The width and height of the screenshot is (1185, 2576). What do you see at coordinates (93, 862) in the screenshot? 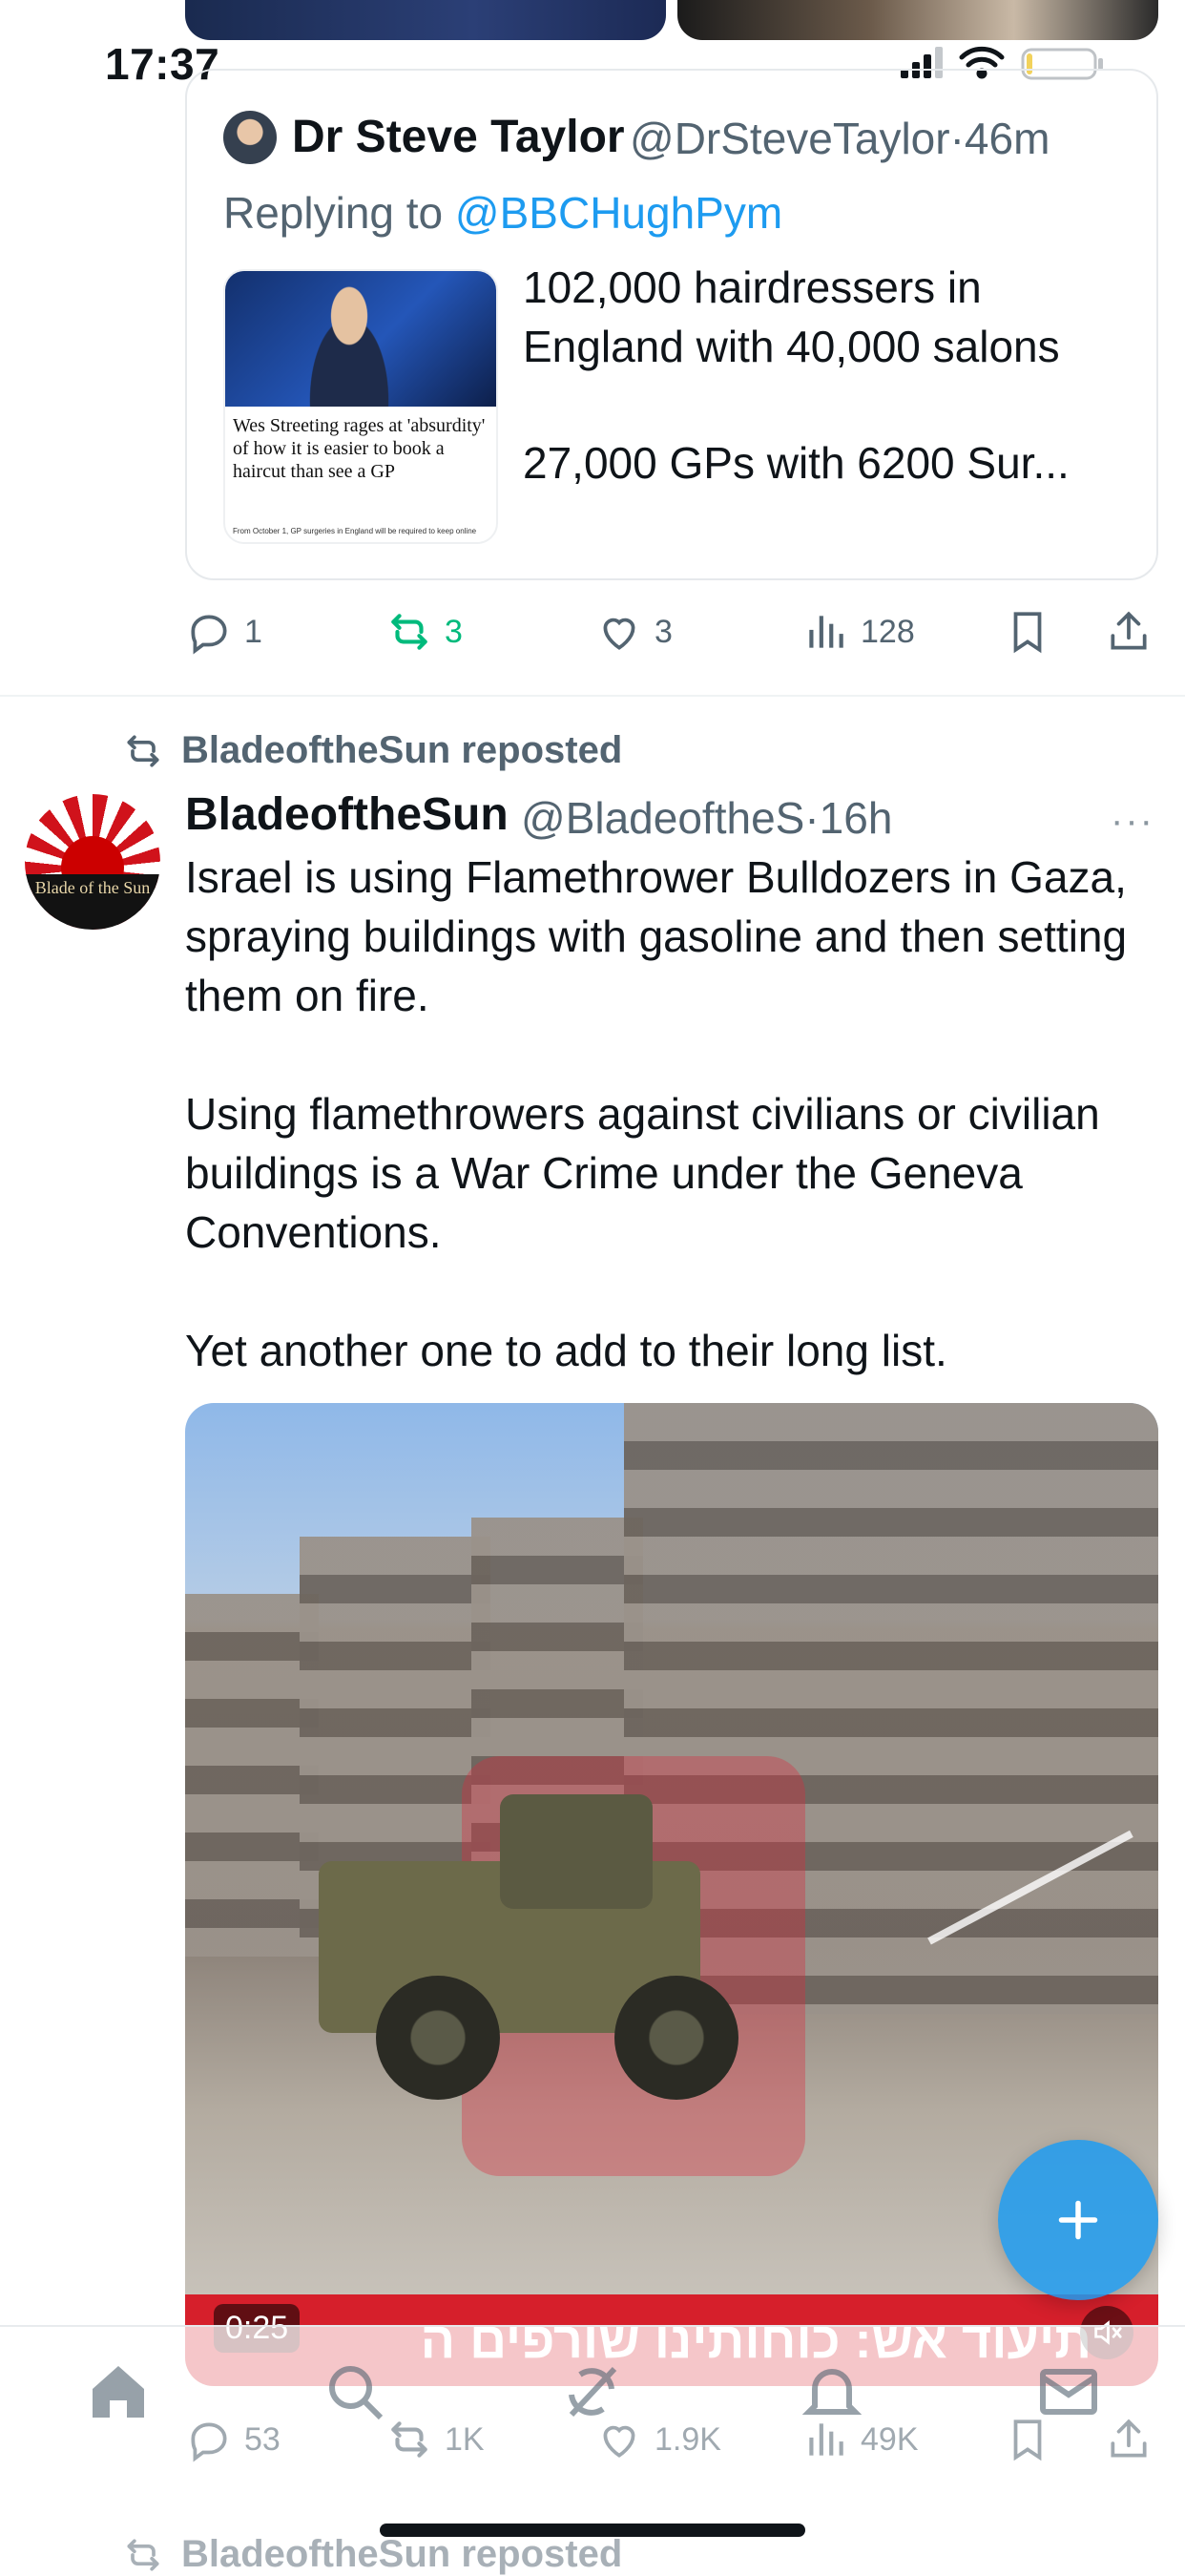
I see `author-avatar: Blade of the Sun` at bounding box center [93, 862].